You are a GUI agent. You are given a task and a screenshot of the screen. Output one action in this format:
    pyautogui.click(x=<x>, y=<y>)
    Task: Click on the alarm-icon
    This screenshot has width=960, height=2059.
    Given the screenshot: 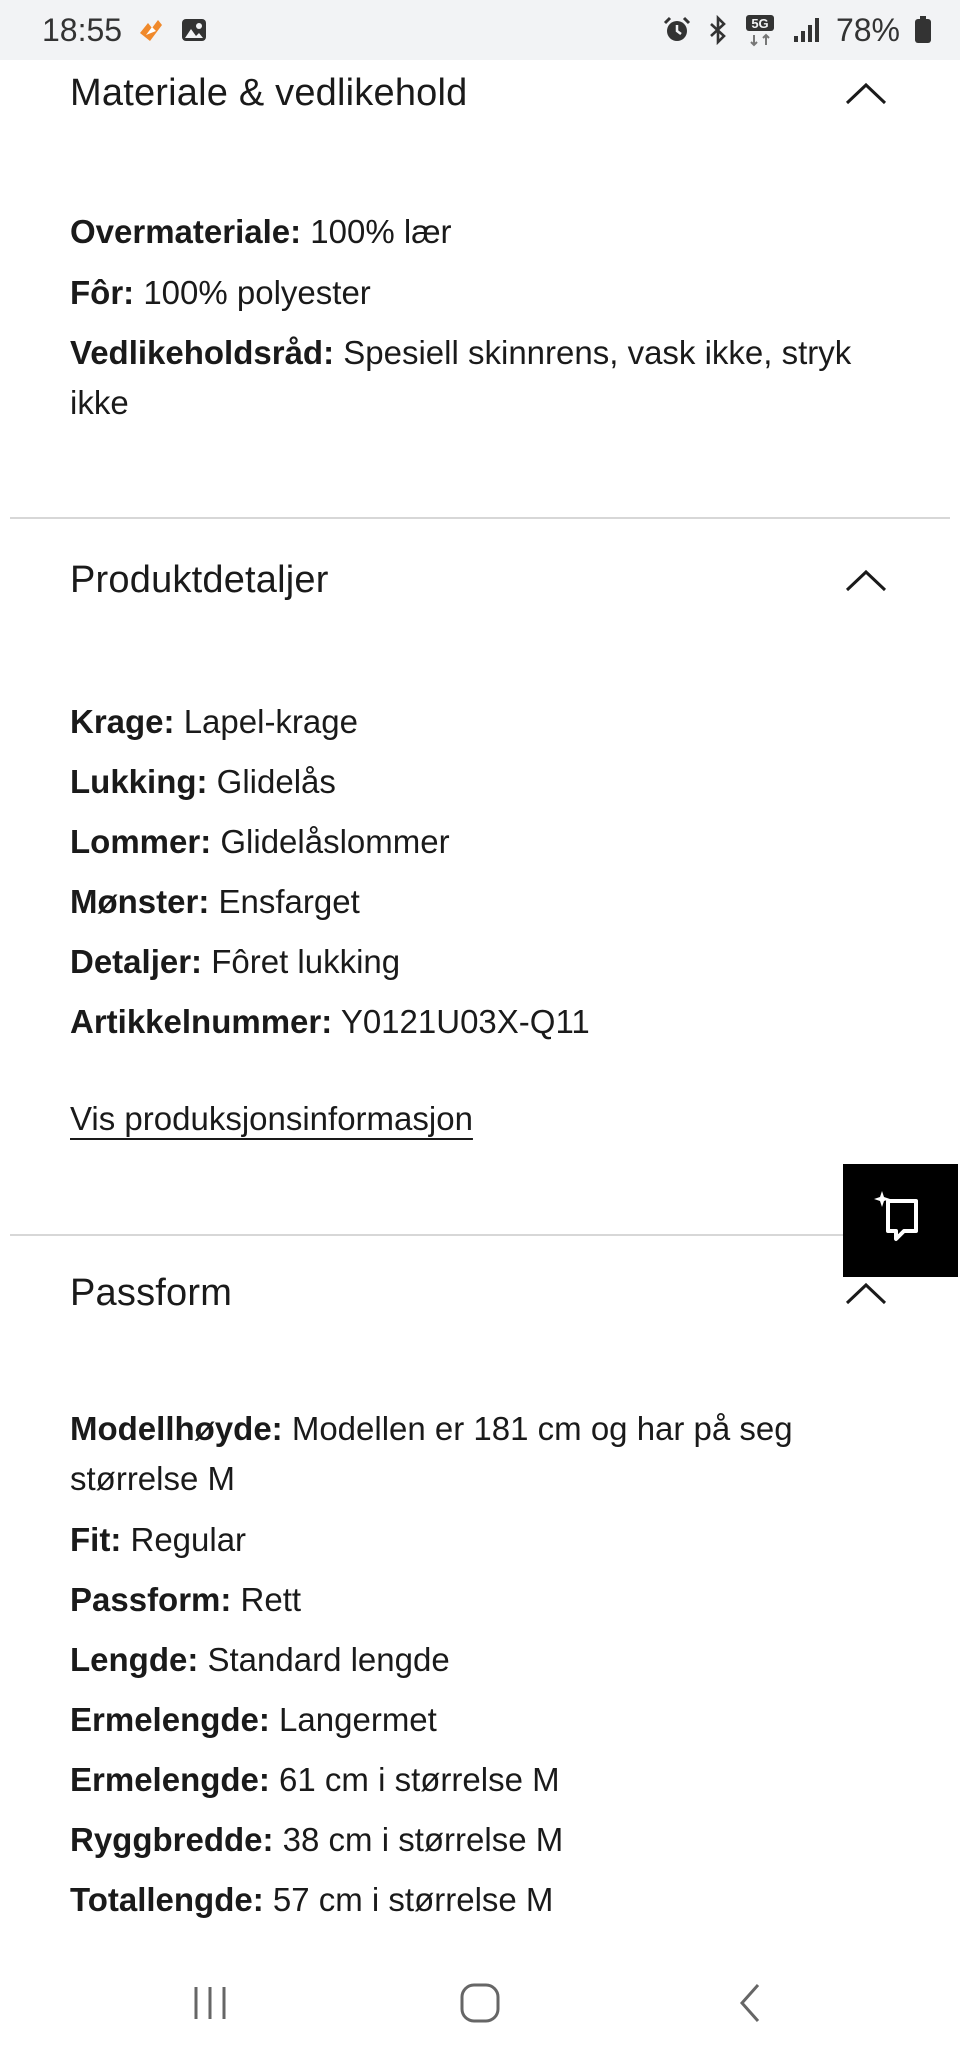 What is the action you would take?
    pyautogui.click(x=677, y=30)
    